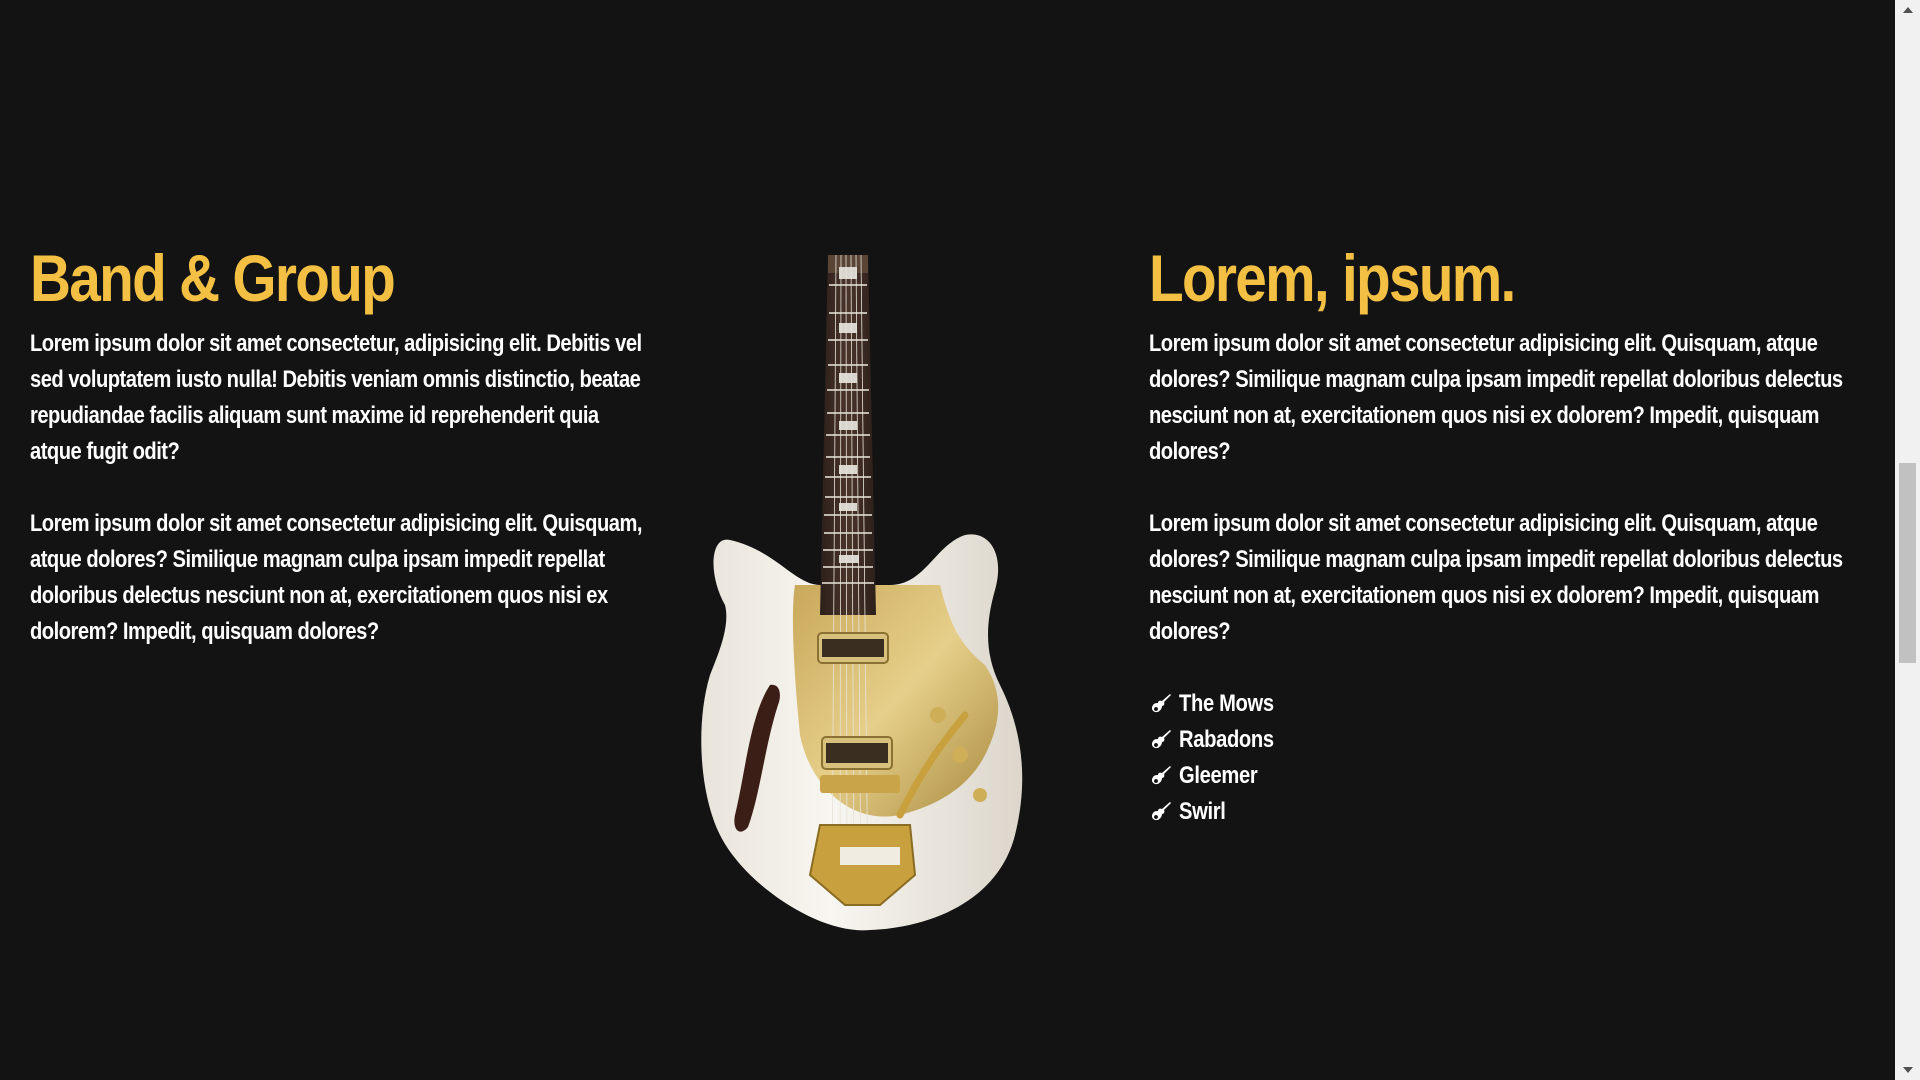 This screenshot has height=1080, width=1920. I want to click on chevron-up-icon, so click(1907, 10).